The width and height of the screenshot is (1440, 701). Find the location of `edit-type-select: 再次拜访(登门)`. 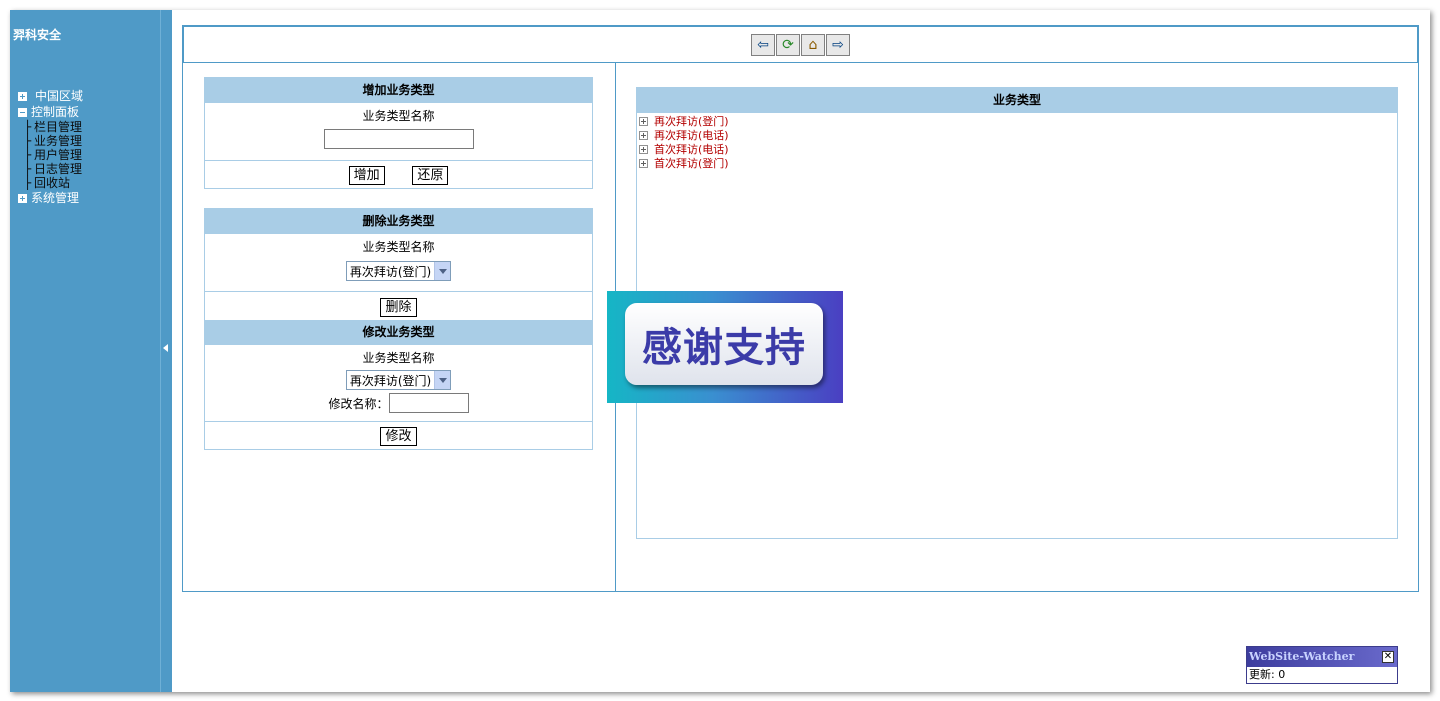

edit-type-select: 再次拜访(登门) is located at coordinates (398, 380).